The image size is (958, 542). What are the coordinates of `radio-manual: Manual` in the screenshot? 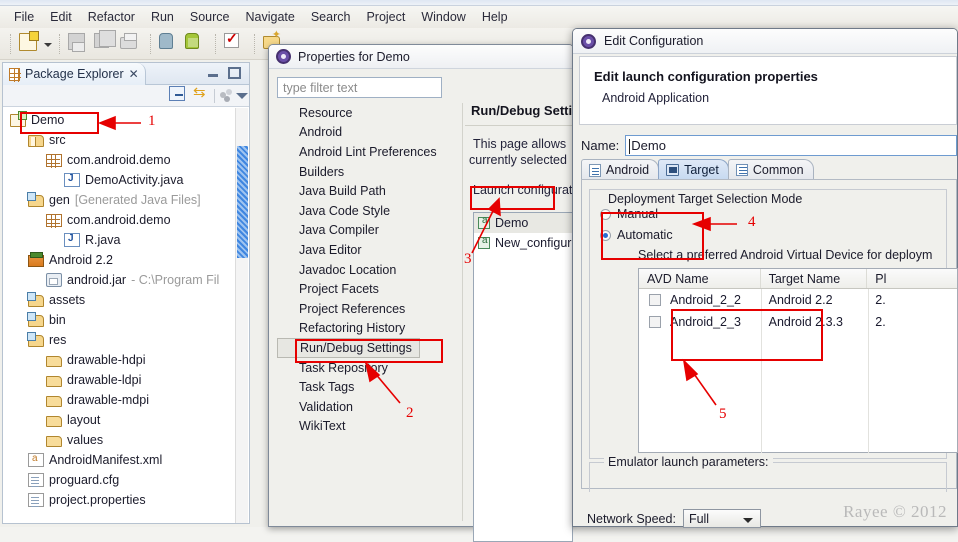 It's located at (629, 214).